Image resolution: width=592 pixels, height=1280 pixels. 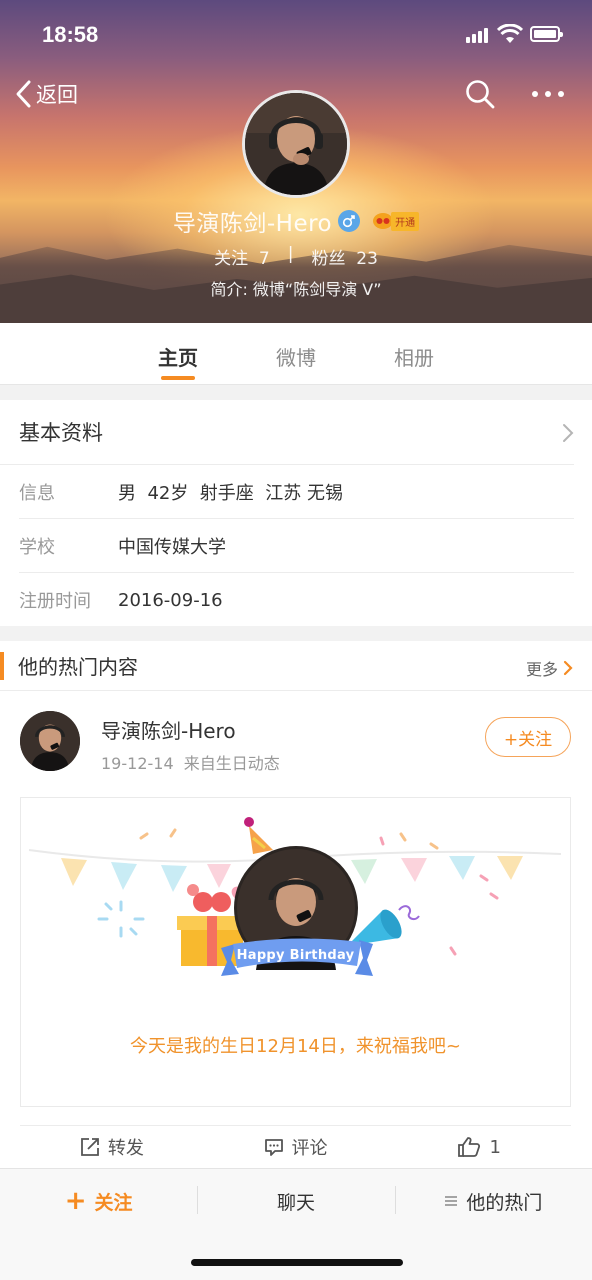 What do you see at coordinates (2, 666) in the screenshot?
I see `section-accent-bar` at bounding box center [2, 666].